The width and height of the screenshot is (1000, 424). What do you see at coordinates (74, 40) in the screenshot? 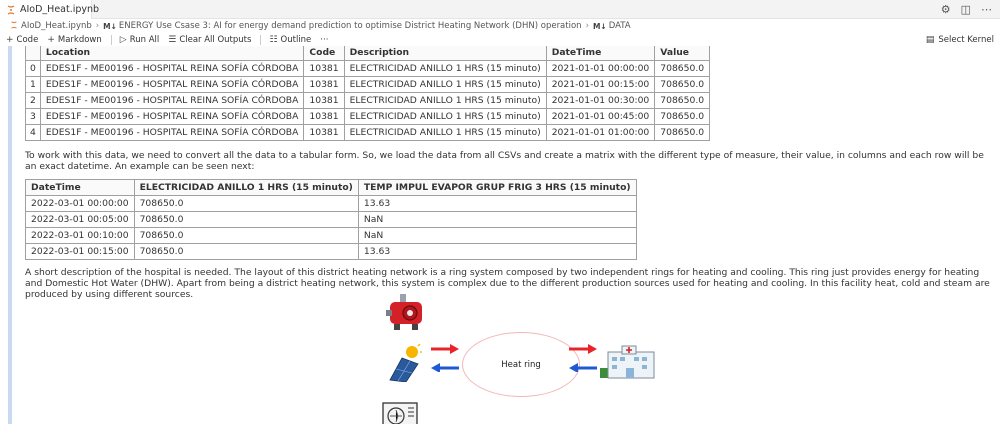
I see `add-markdown-button: + Markdown` at bounding box center [74, 40].